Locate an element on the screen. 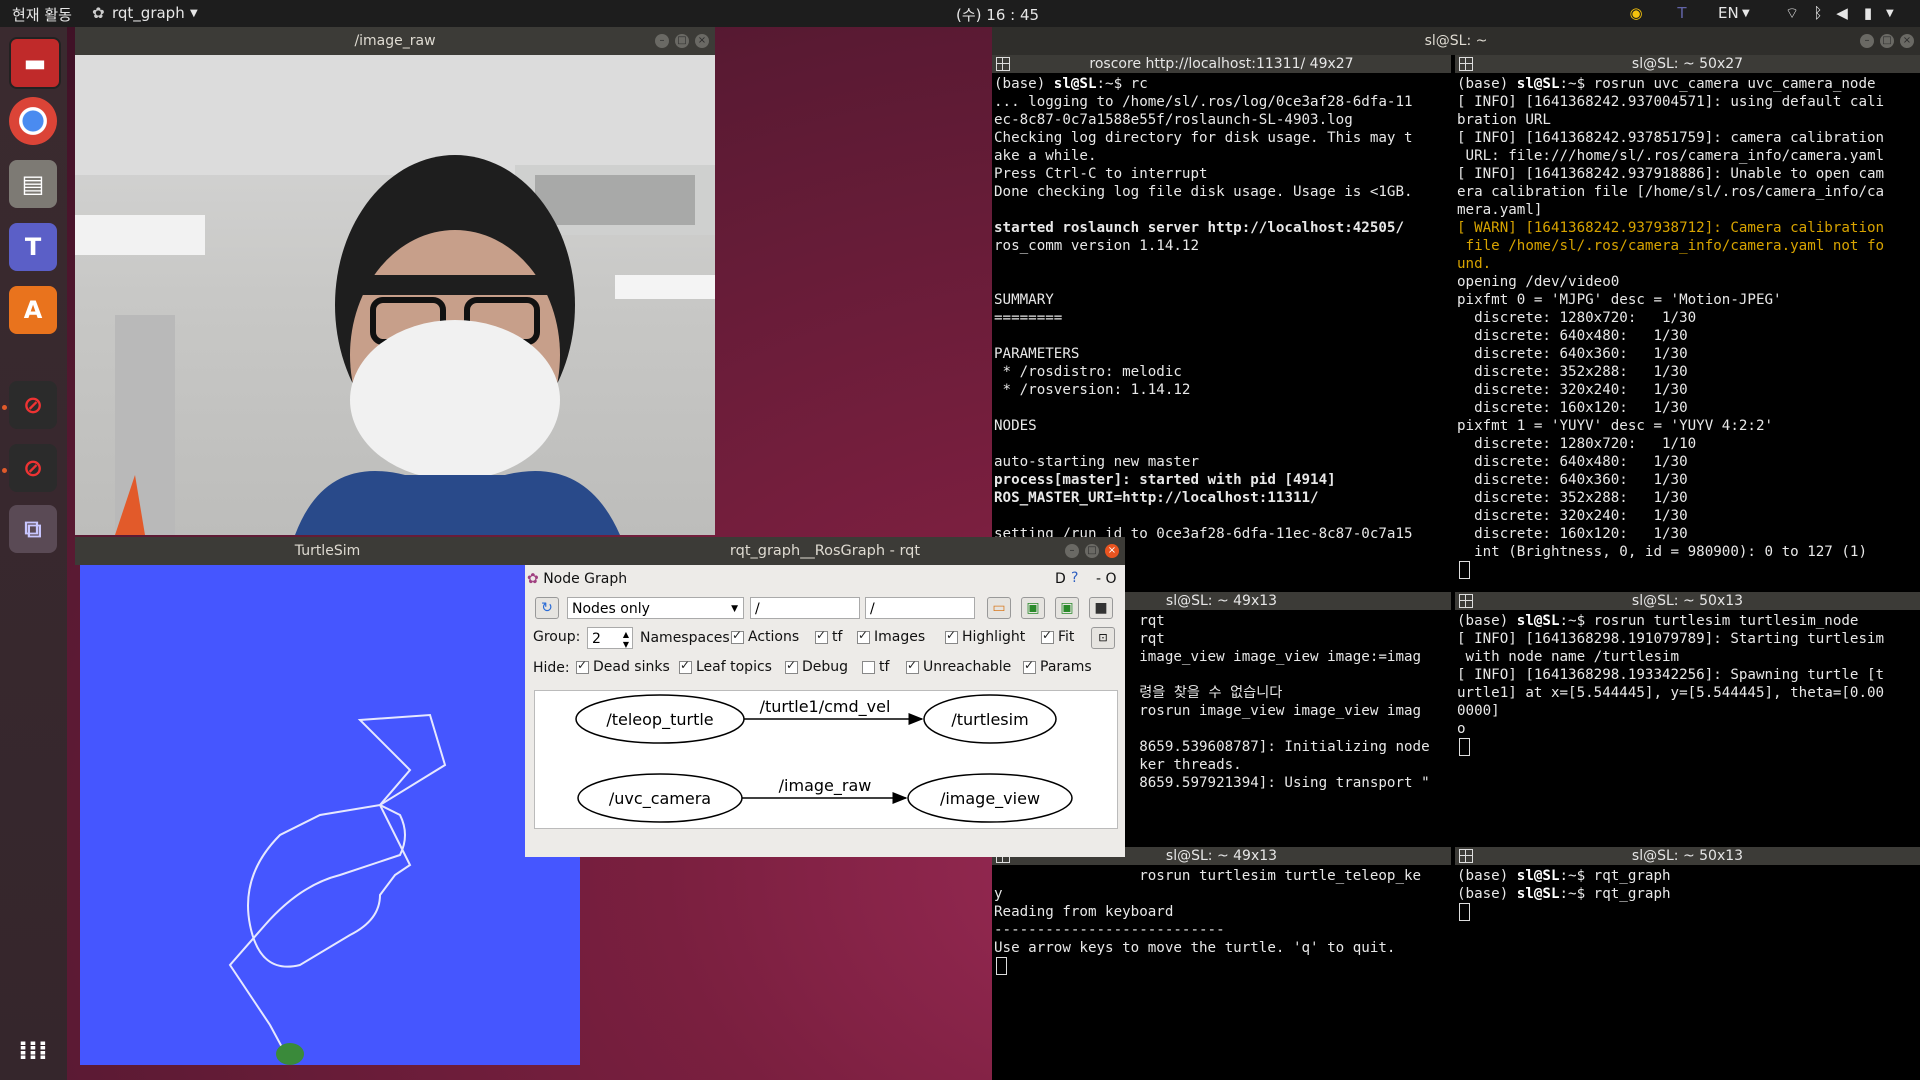 The image size is (1920, 1080). software-icon: A is located at coordinates (33, 310).